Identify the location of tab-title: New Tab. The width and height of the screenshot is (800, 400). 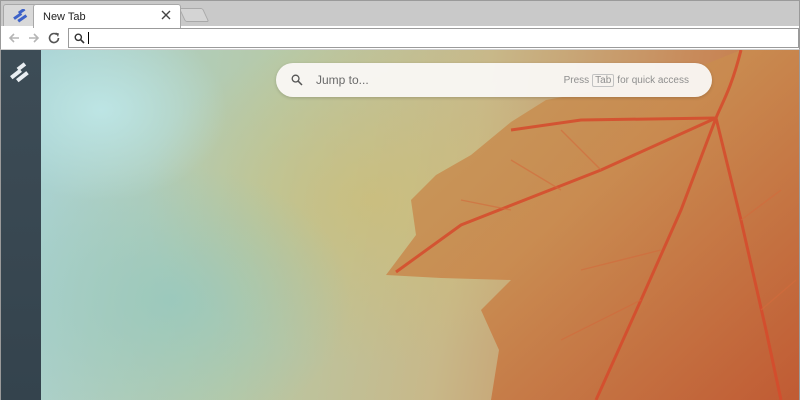
(64, 17).